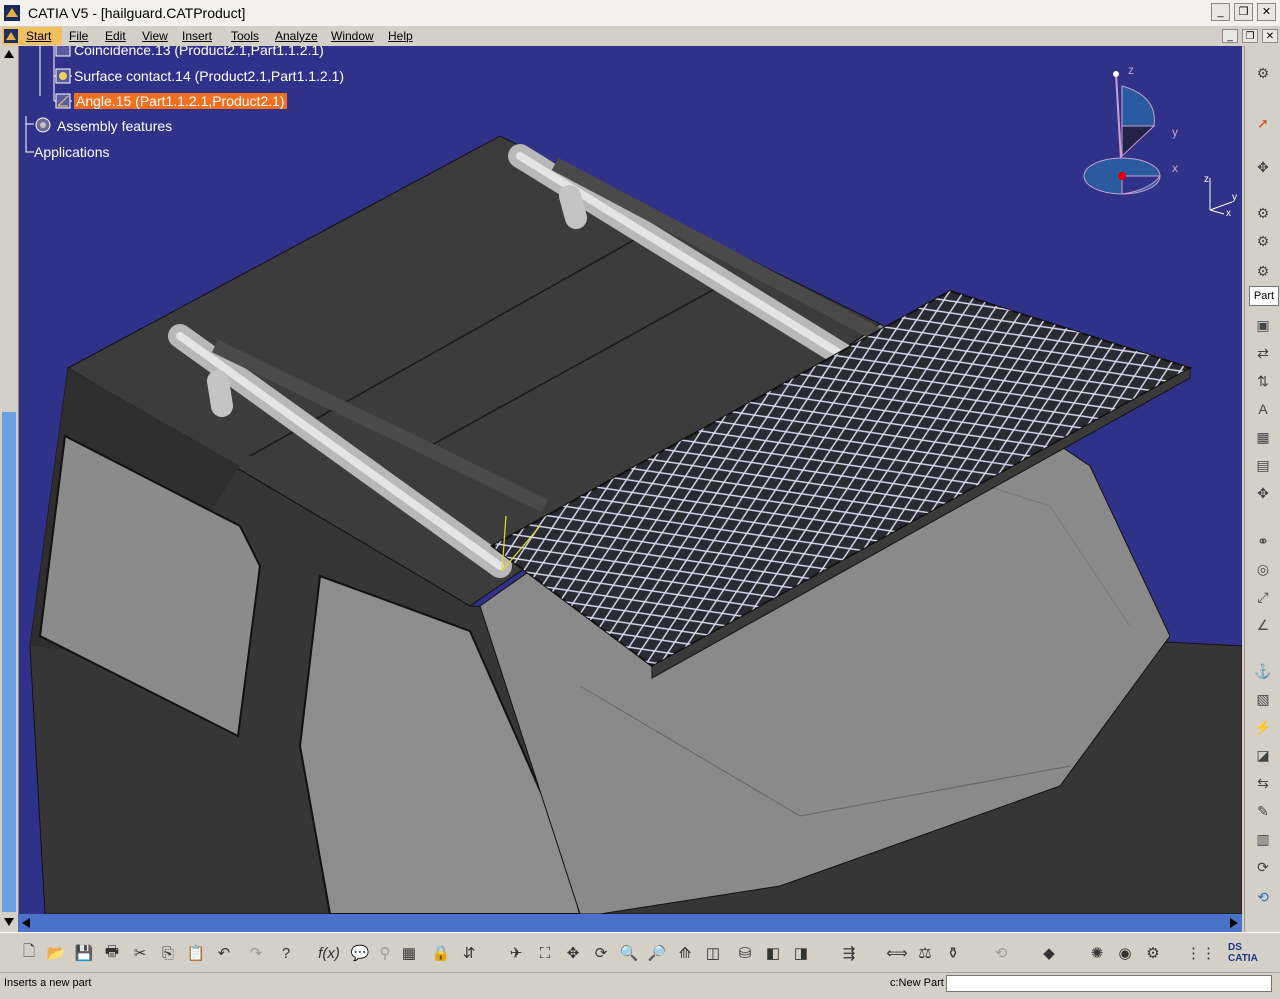 The width and height of the screenshot is (1280, 999). I want to click on close-button: ✕, so click(1266, 12).